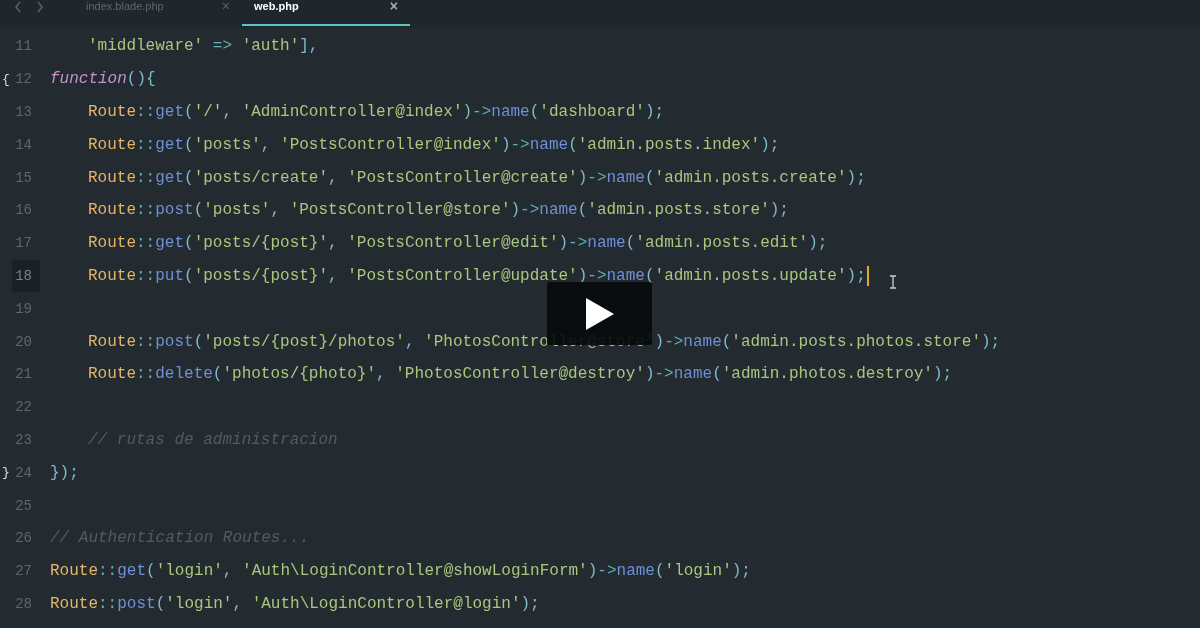 Image resolution: width=1200 pixels, height=628 pixels. I want to click on code-line: Route::get('posts', 'PostsController@index')->name('admin.posts.index');, so click(434, 144).